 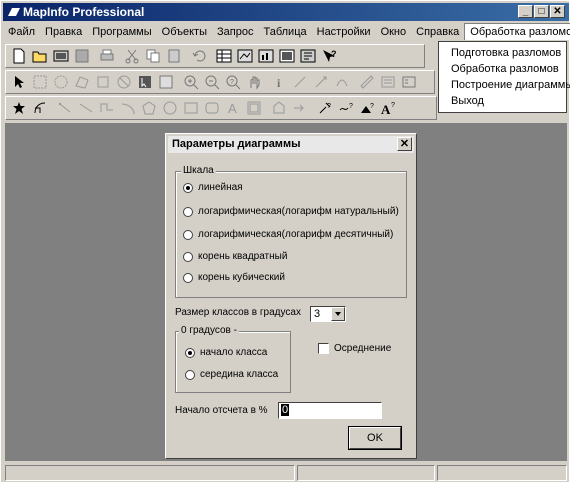 I want to click on radio-label: корень кубический, so click(x=241, y=277).